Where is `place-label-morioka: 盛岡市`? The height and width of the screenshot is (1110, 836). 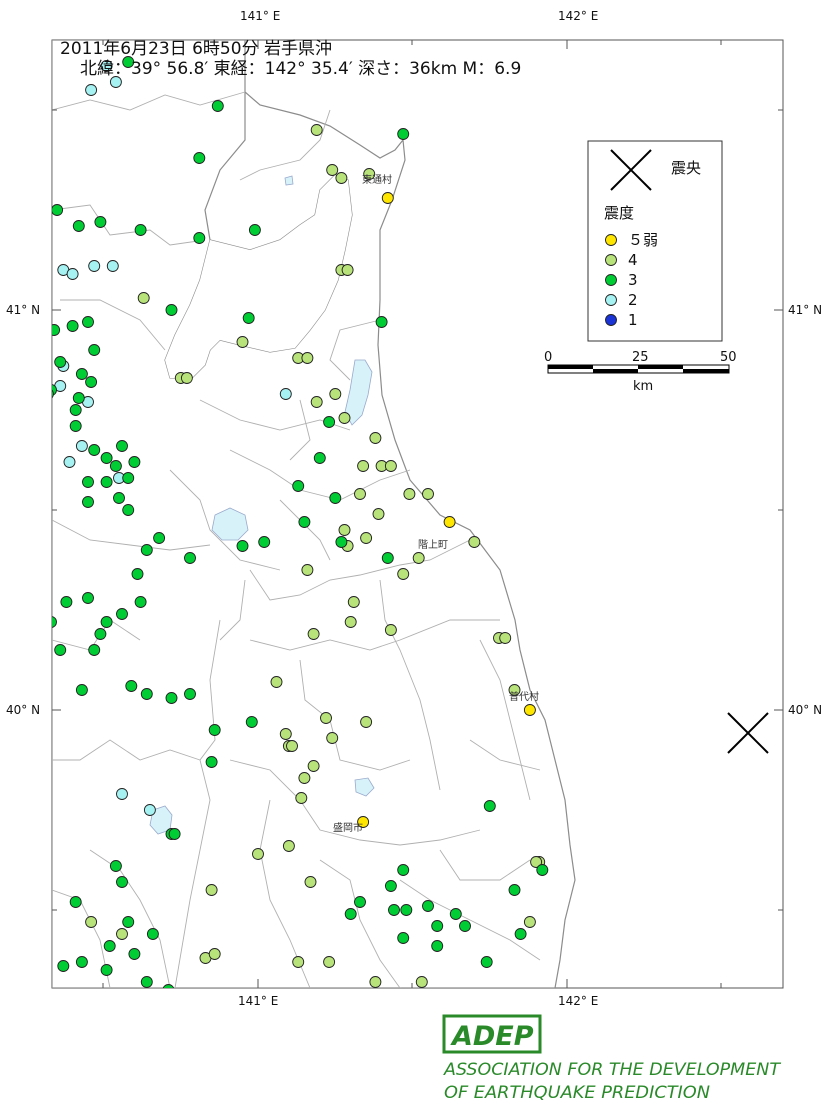 place-label-morioka: 盛岡市 is located at coordinates (348, 827).